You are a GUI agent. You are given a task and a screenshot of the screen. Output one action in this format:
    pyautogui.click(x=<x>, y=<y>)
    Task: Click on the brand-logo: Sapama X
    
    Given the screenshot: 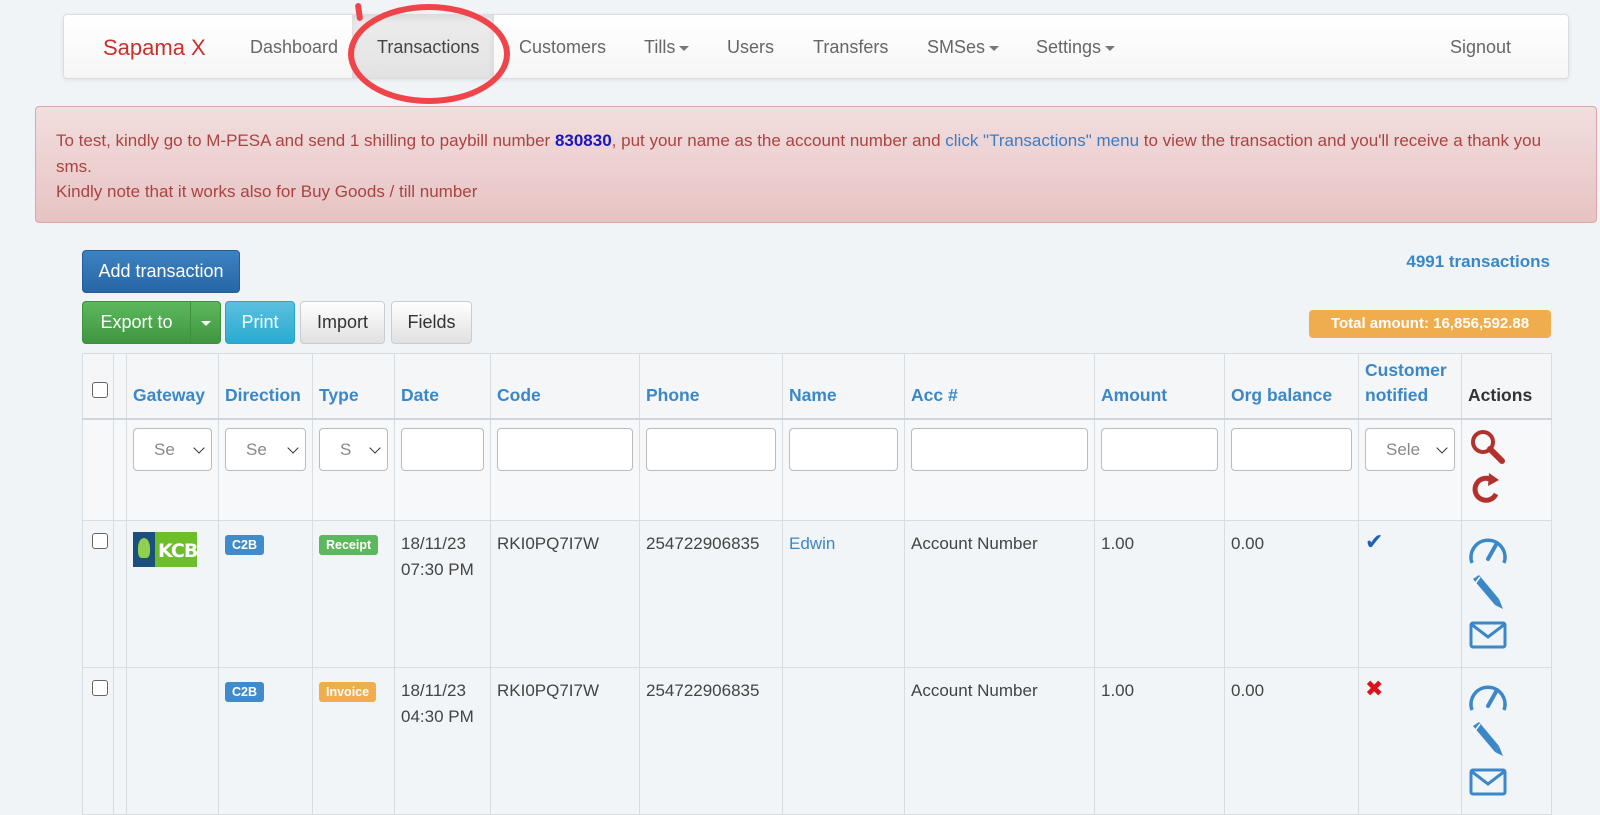 What is the action you would take?
    pyautogui.click(x=154, y=48)
    